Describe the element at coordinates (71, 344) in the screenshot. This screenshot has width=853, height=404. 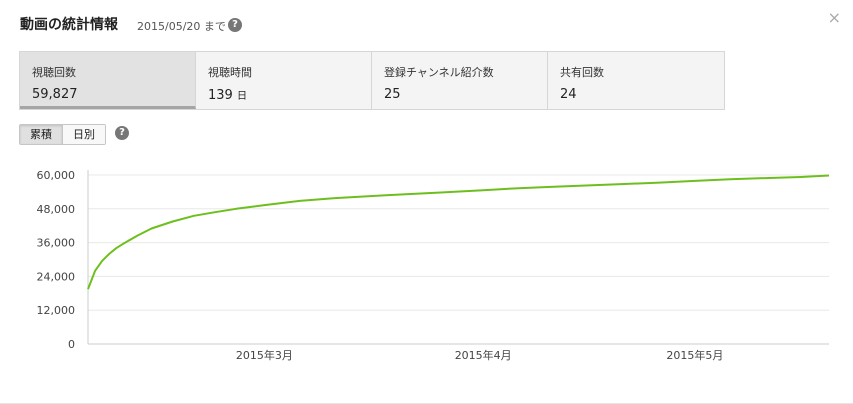
I see `y-tick-label: 0` at that location.